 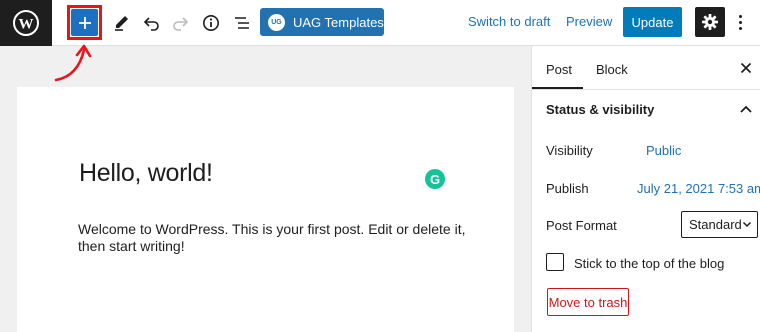 What do you see at coordinates (581, 225) in the screenshot?
I see `post-format-label: Post Format` at bounding box center [581, 225].